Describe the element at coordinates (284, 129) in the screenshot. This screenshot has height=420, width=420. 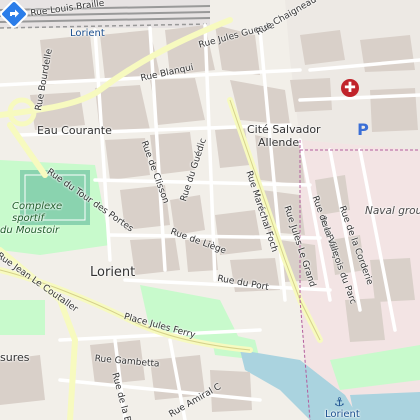
I see `place-cite-salvador-1: Cité Salvador` at that location.